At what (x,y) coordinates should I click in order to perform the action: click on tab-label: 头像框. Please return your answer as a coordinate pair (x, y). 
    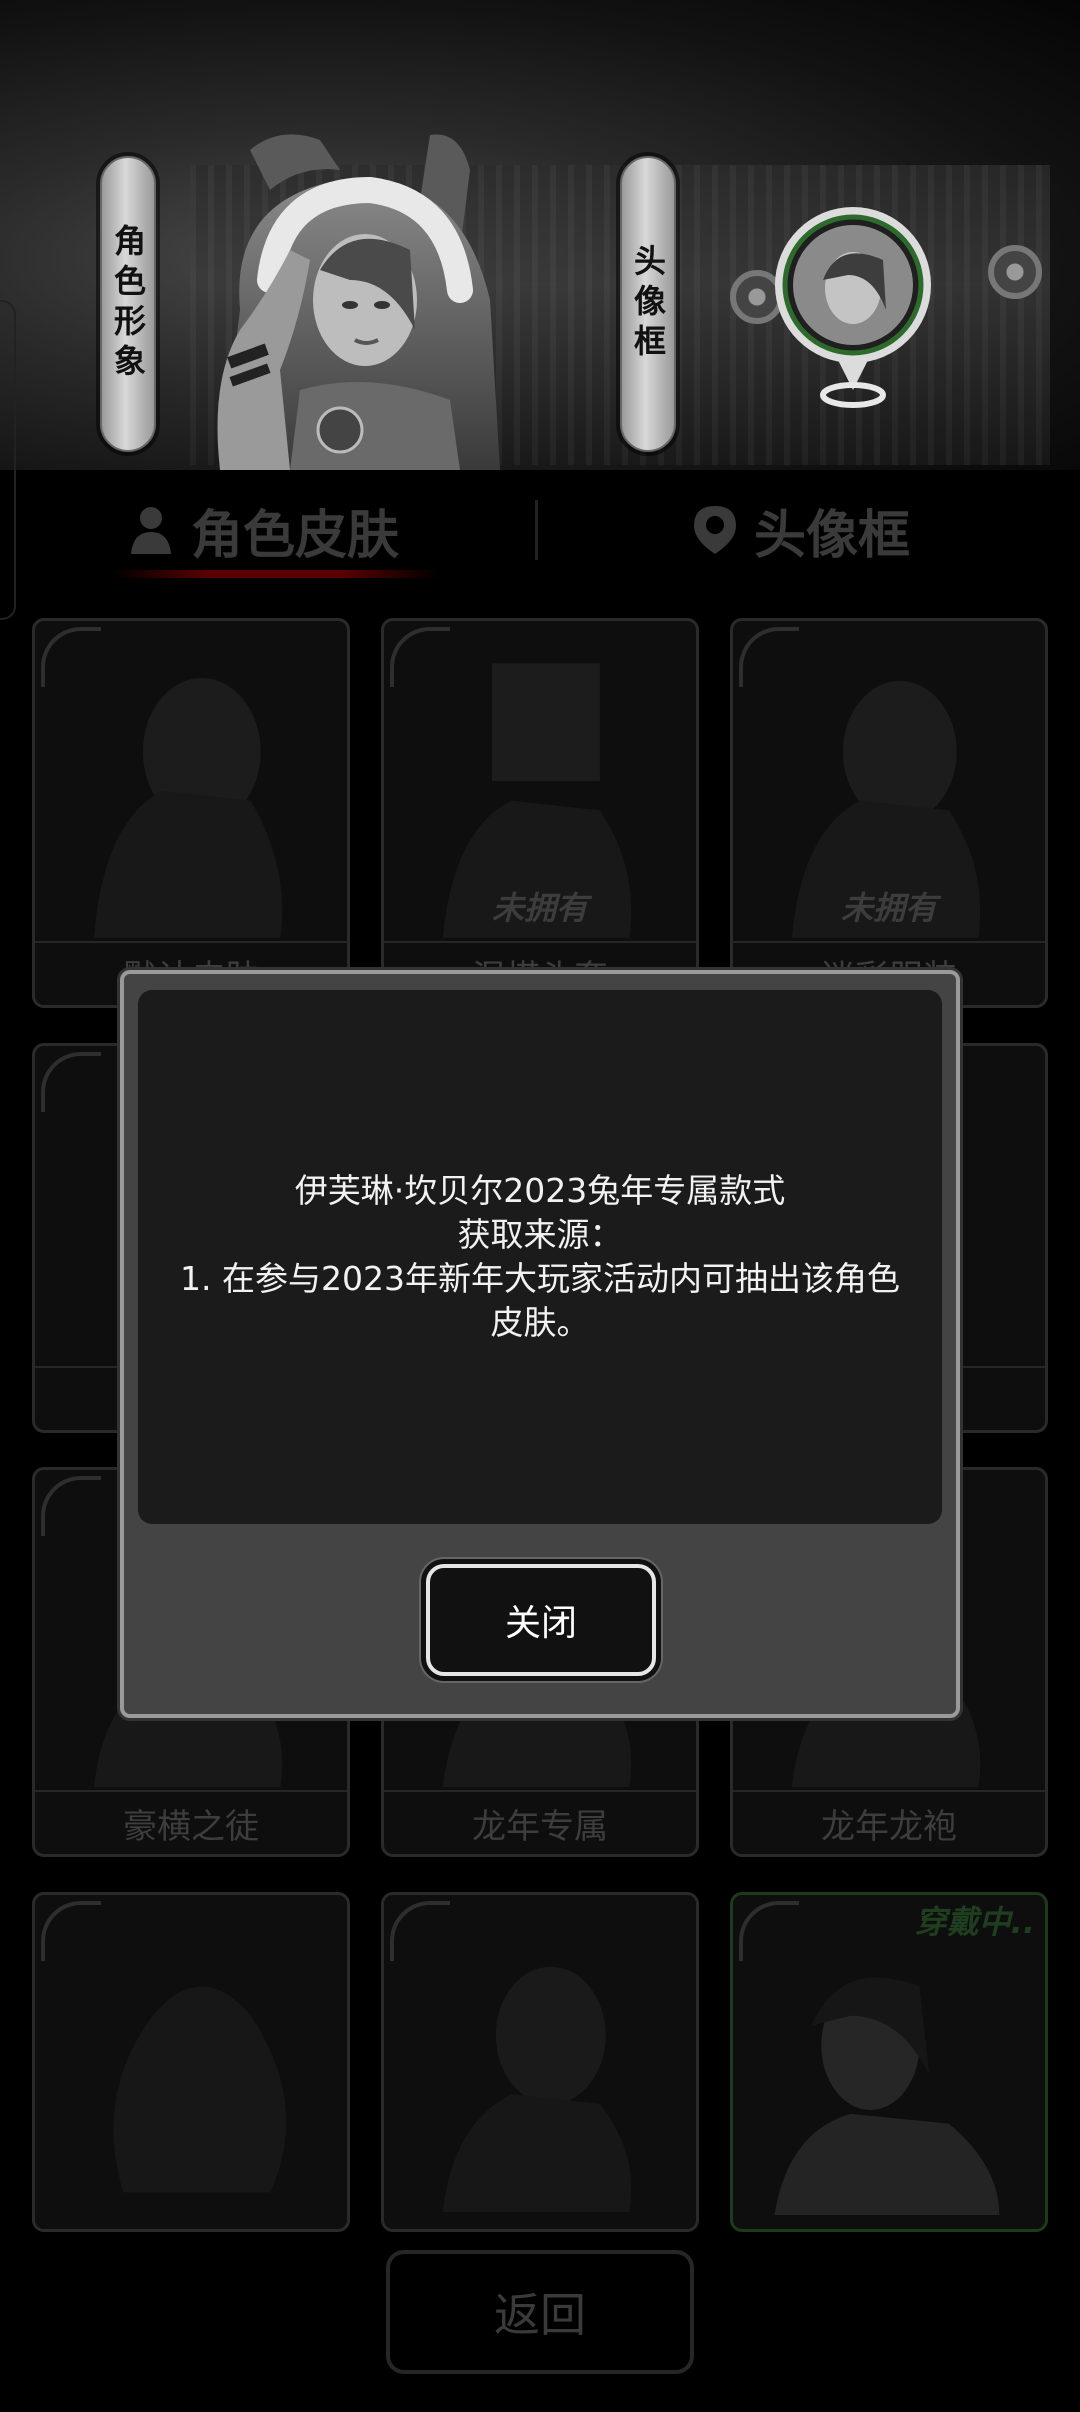
    Looking at the image, I should click on (832, 535).